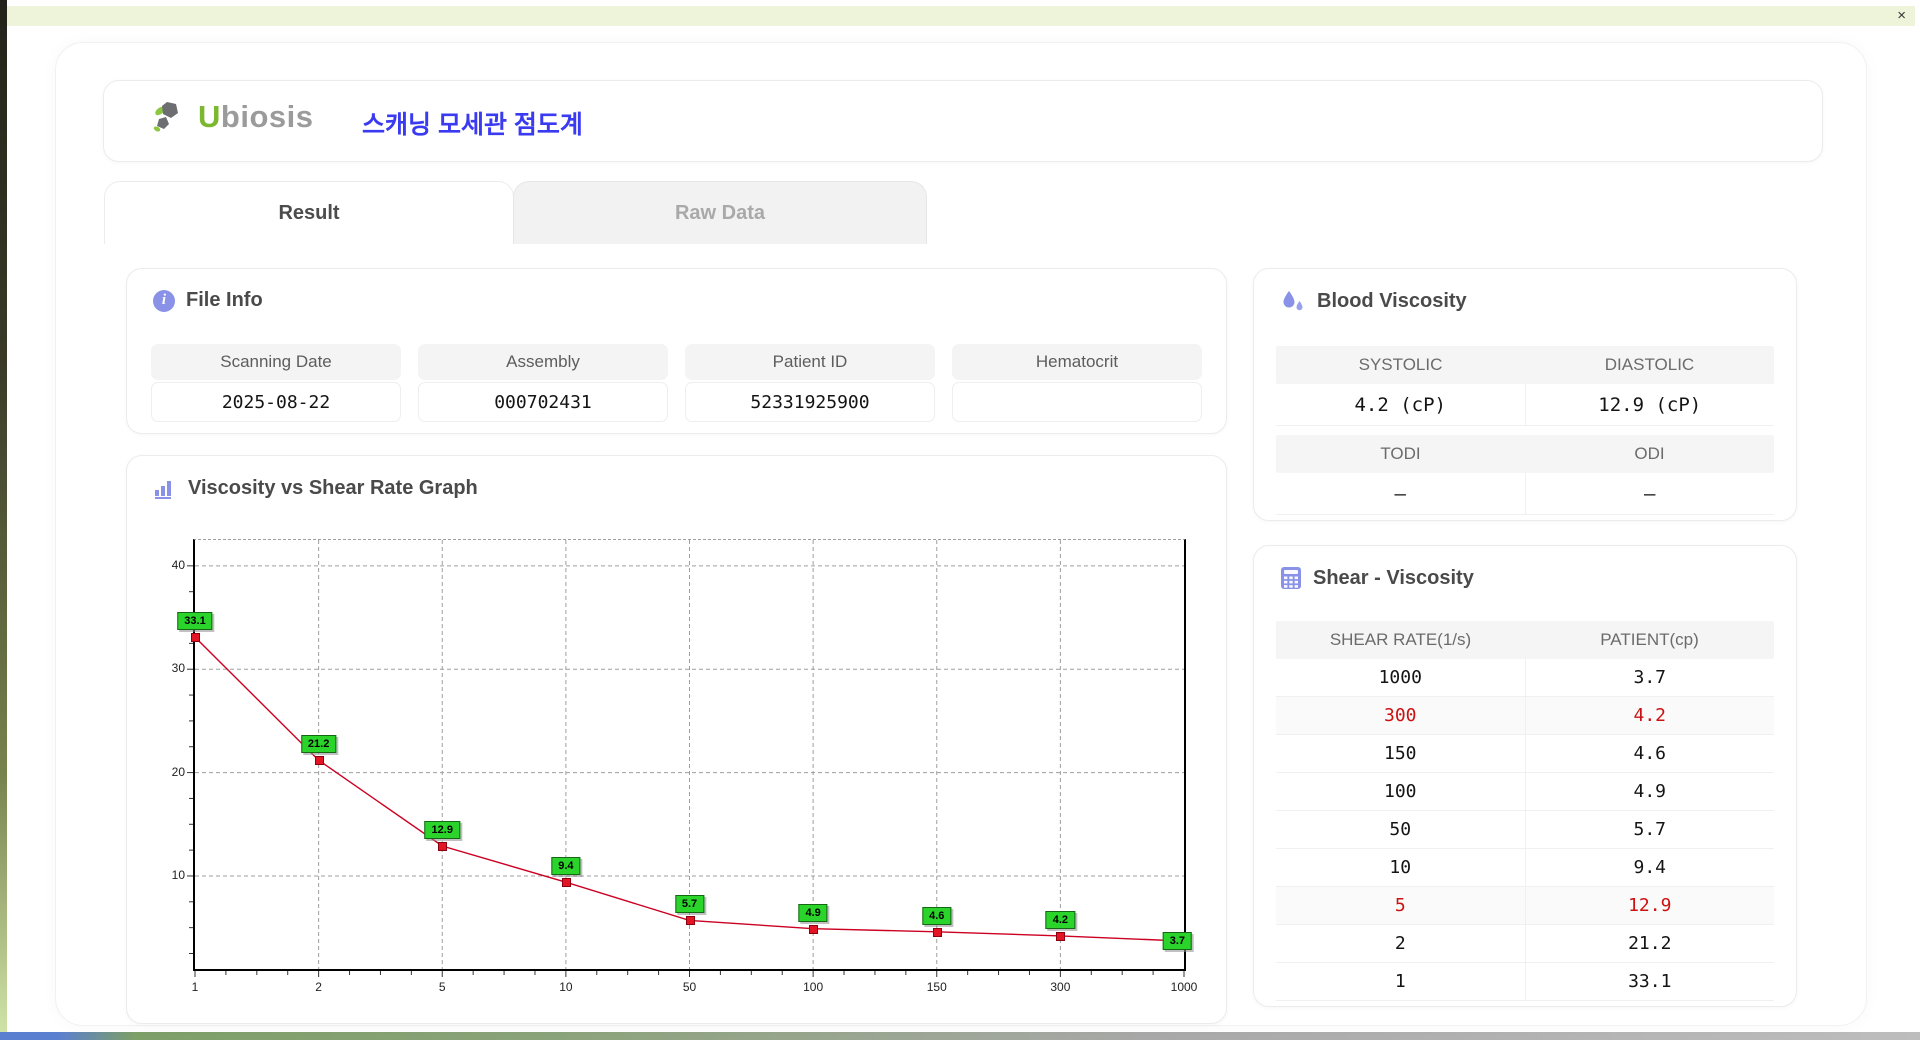 The image size is (1920, 1040). What do you see at coordinates (1400, 364) in the screenshot?
I see `metric-label: SYSTOLIC` at bounding box center [1400, 364].